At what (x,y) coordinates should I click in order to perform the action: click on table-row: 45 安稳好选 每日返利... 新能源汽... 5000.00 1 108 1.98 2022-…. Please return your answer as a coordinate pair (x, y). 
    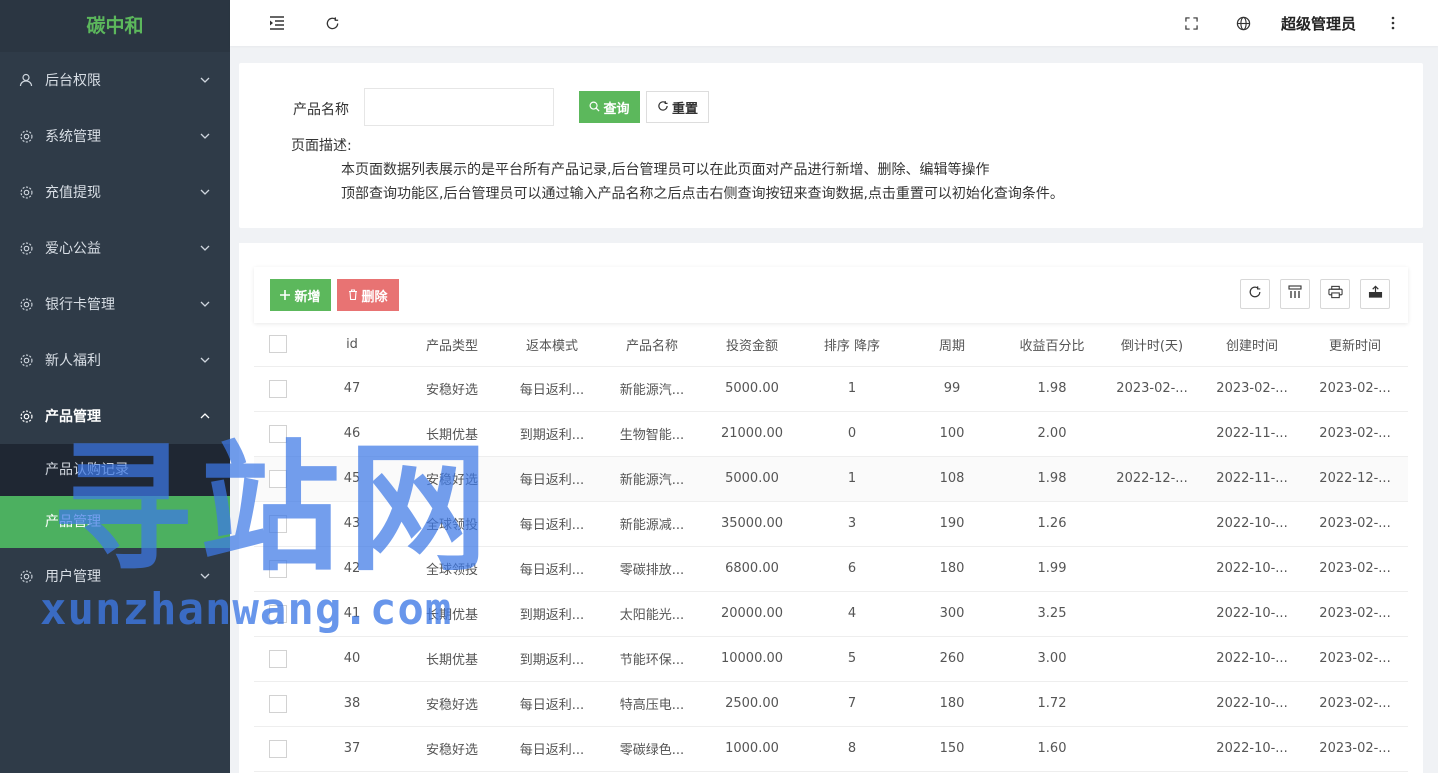
    Looking at the image, I should click on (831, 479).